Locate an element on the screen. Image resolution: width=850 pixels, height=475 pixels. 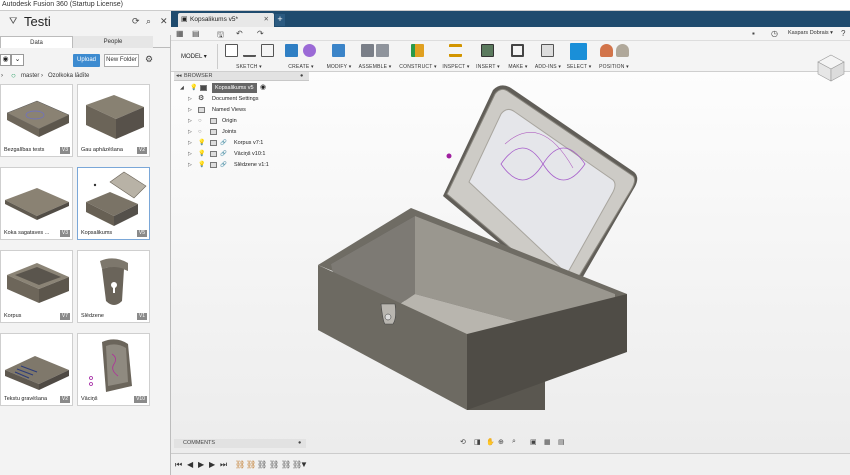
view-dropdown: ⌄ is located at coordinates (17, 60).